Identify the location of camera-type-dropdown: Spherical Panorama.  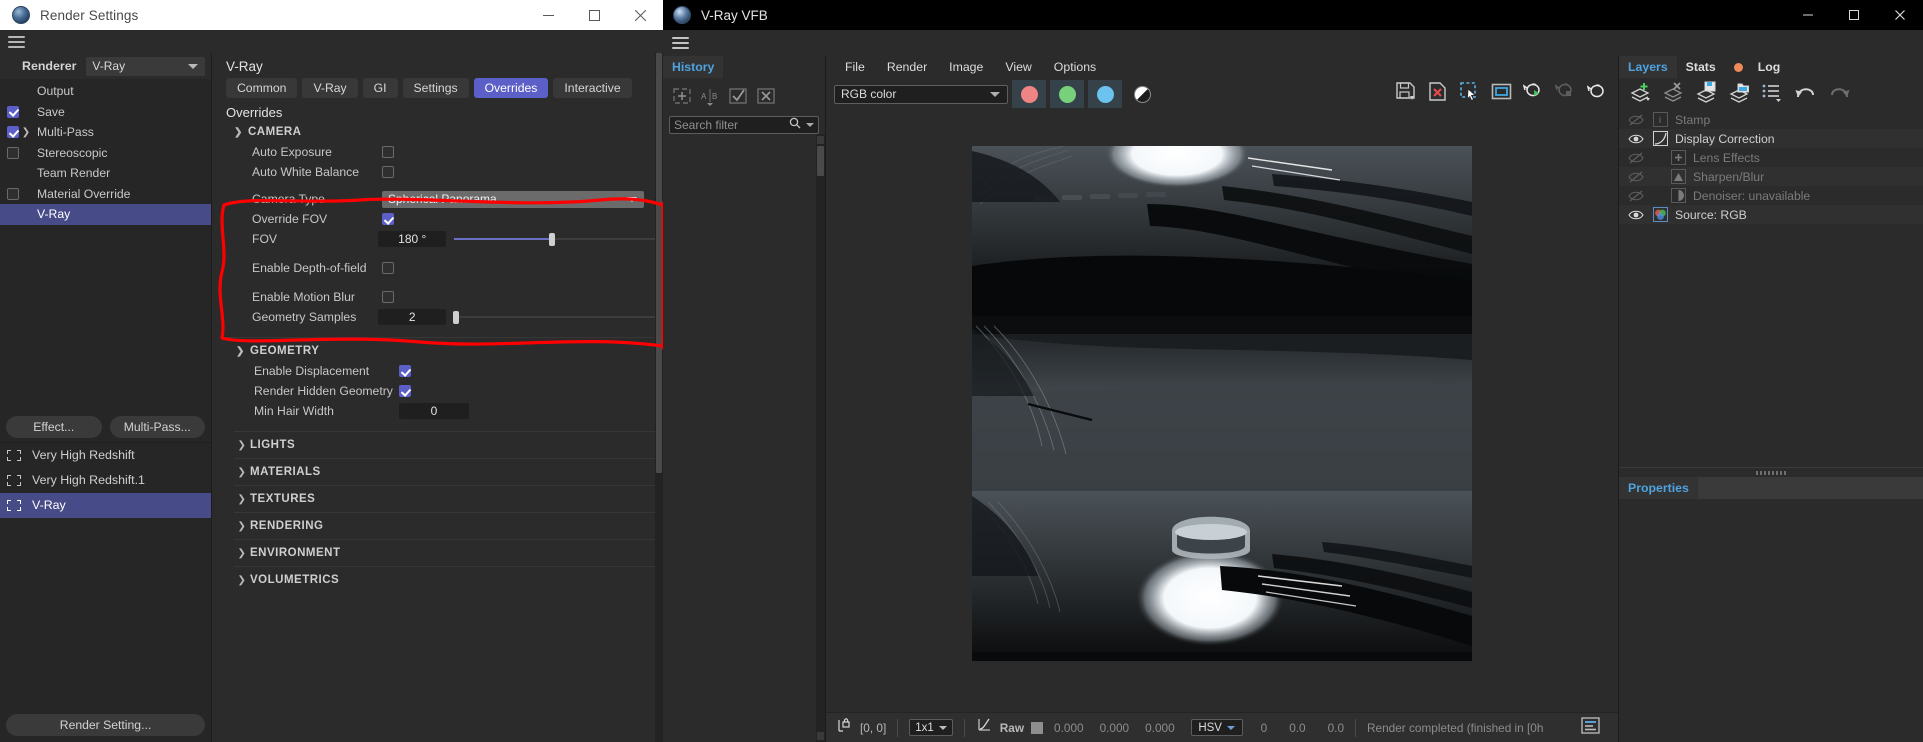
(513, 199).